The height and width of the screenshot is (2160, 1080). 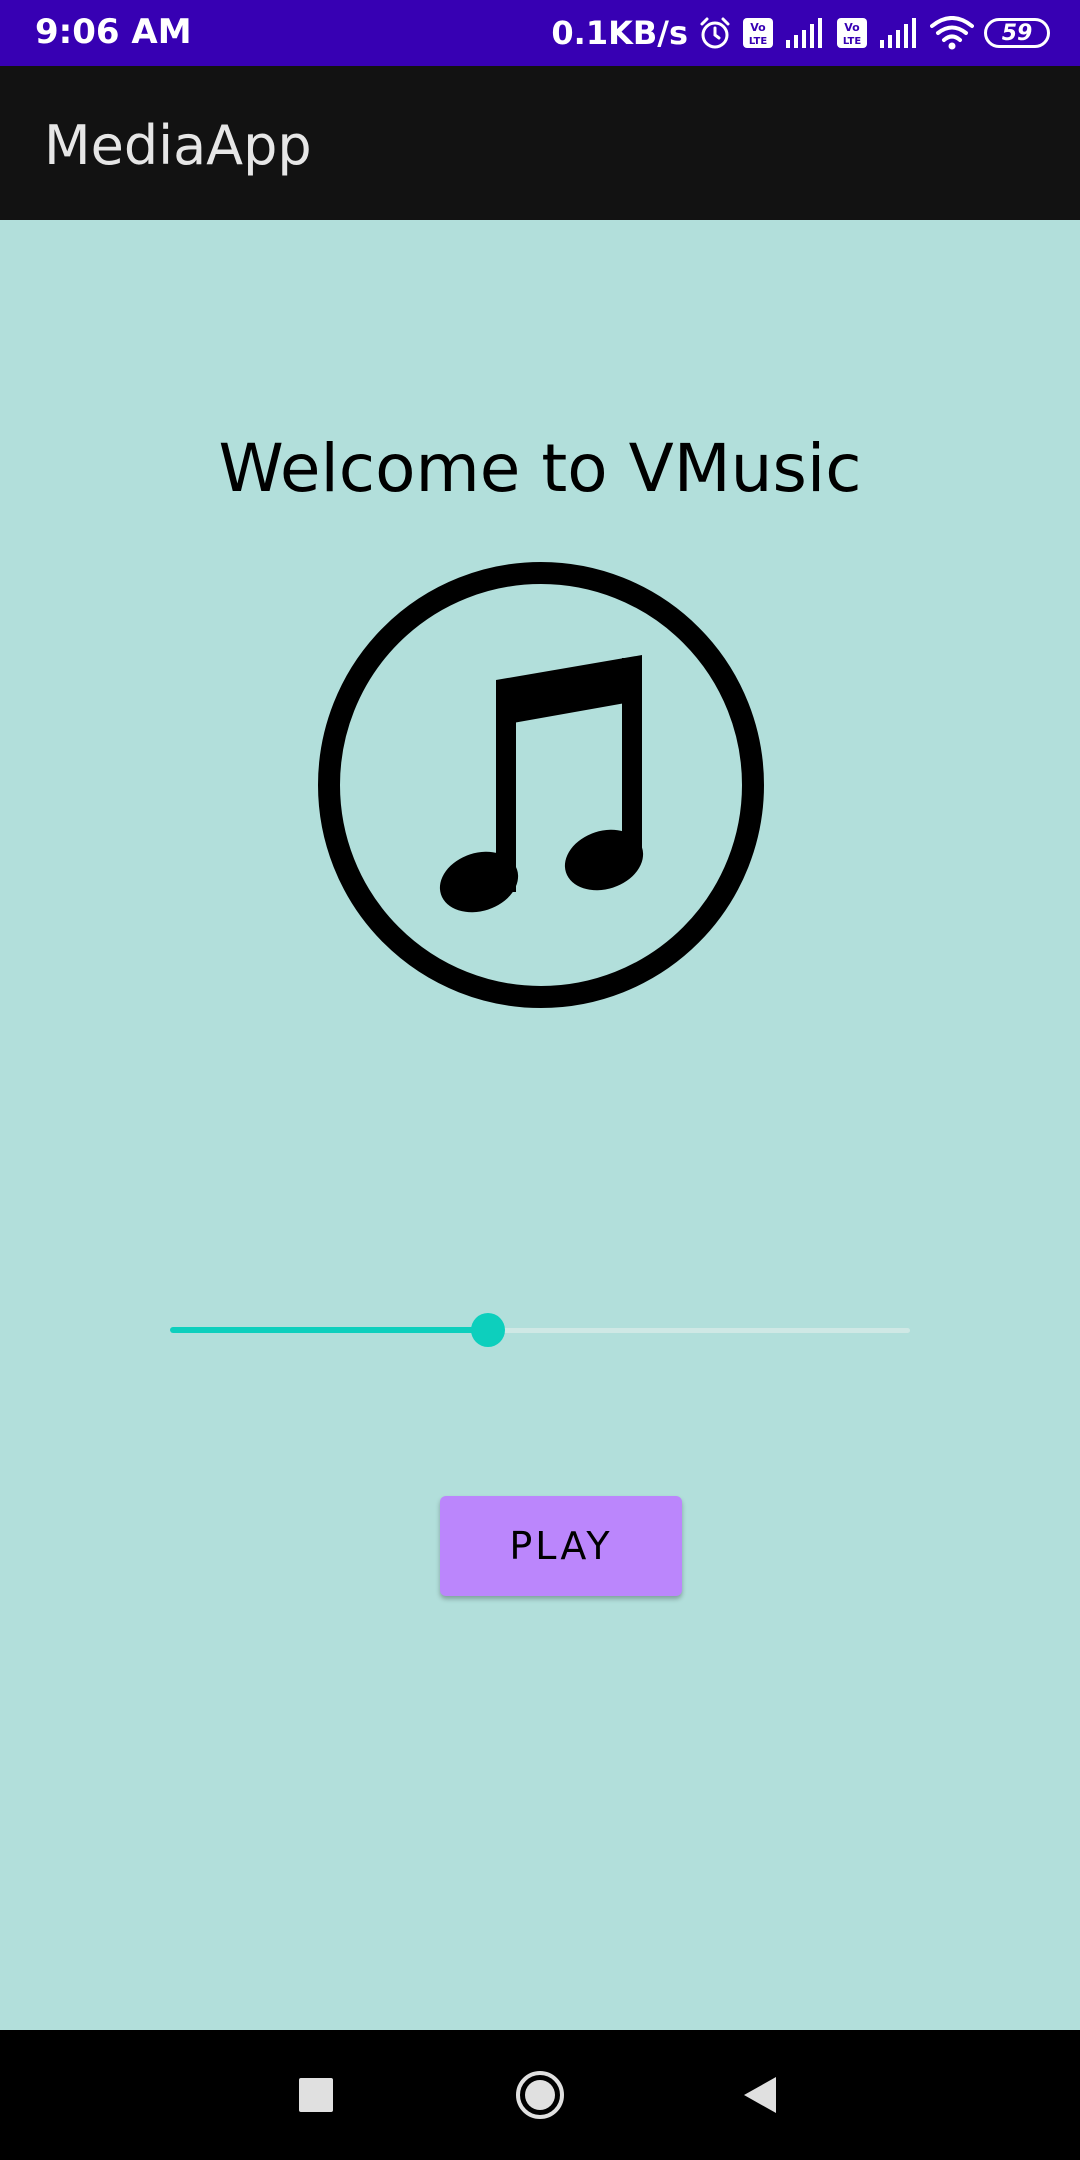 I want to click on music-note-circle-icon, so click(x=541, y=785).